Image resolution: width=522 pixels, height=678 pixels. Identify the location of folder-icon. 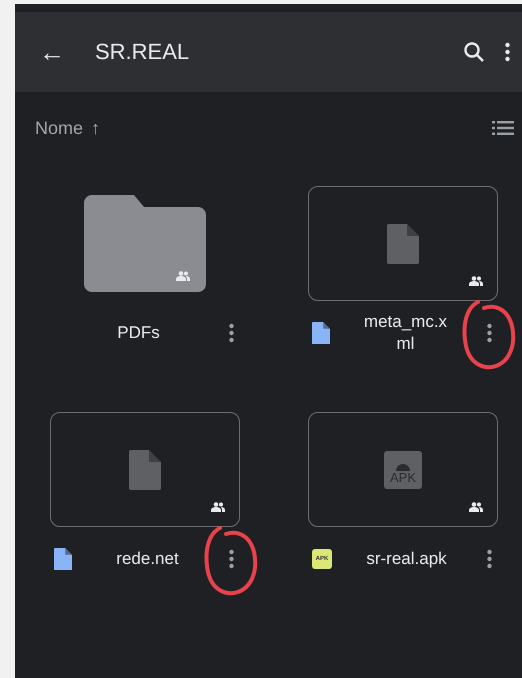
(145, 243).